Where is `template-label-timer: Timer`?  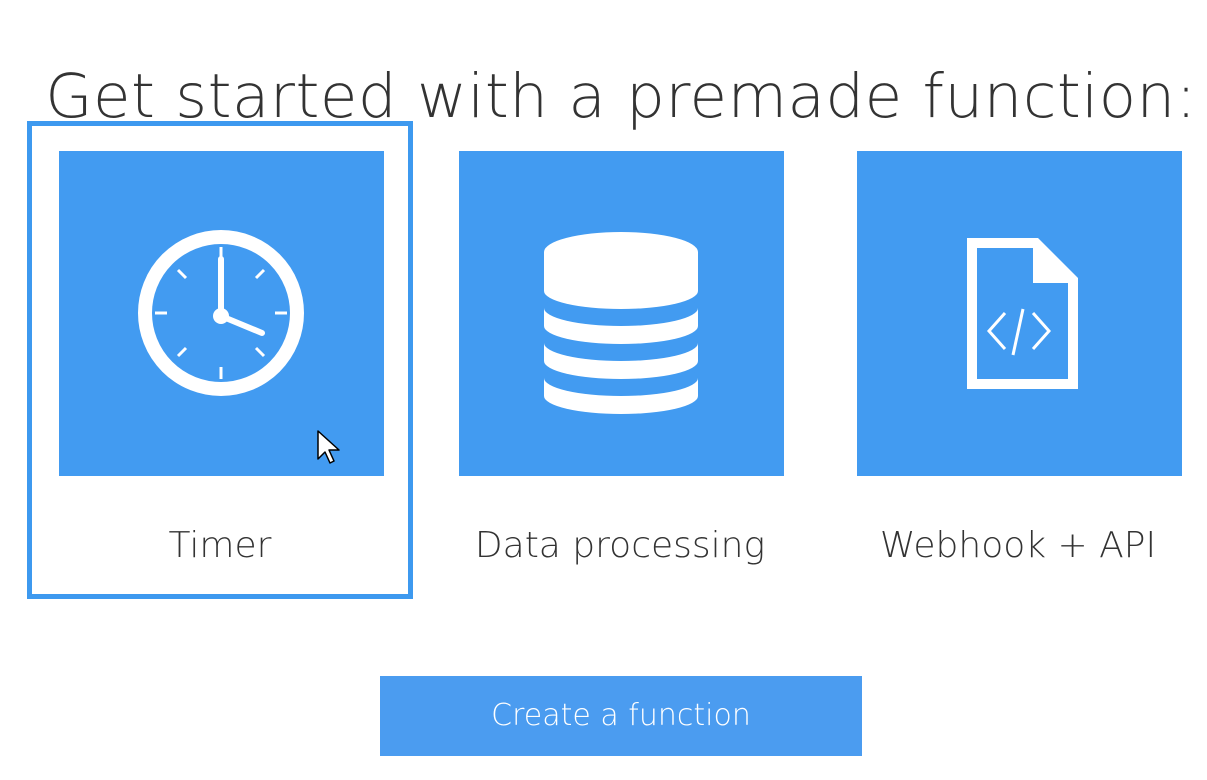 template-label-timer: Timer is located at coordinates (220, 545).